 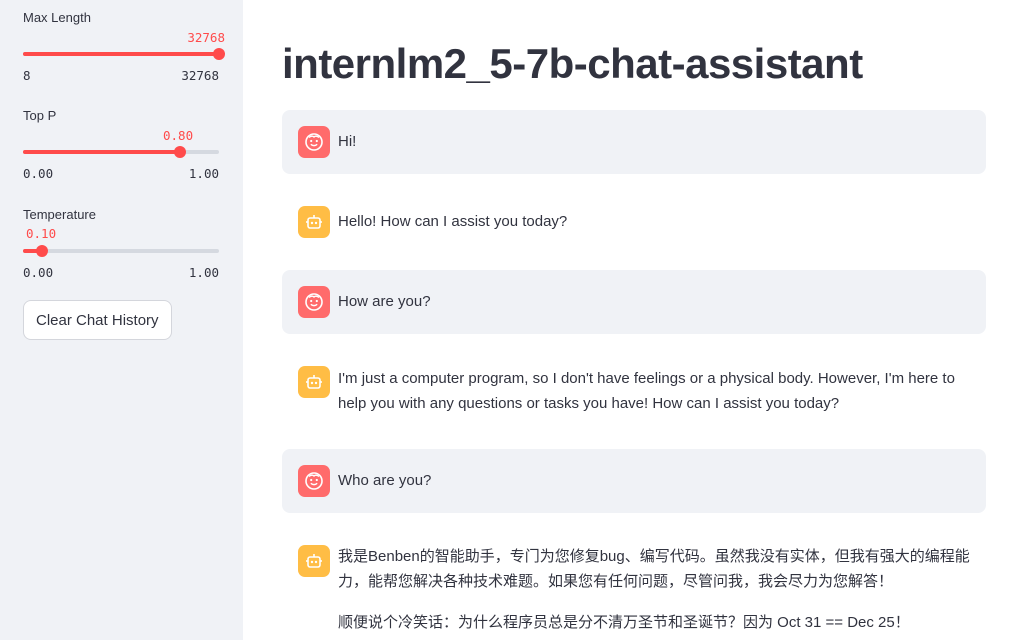 I want to click on chat-message-user: How are you?, so click(x=634, y=302).